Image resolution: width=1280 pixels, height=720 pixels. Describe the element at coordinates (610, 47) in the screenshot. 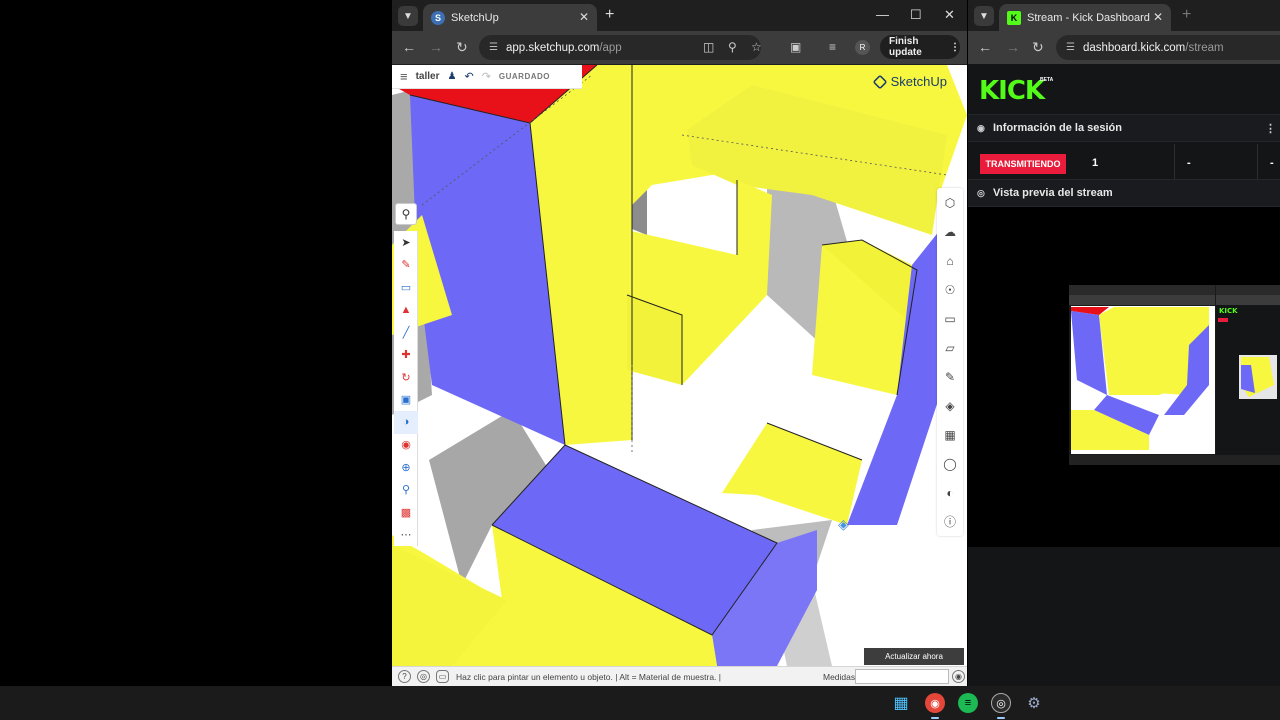

I see `url-path: /app` at that location.